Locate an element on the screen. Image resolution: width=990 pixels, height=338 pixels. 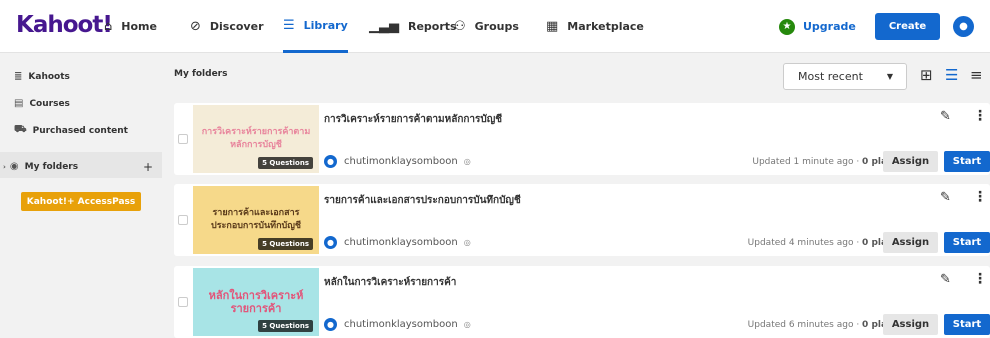
kahoot-title: รายการค้าและเอกสารประกอบการบันทึกบัญชี is located at coordinates (422, 200).